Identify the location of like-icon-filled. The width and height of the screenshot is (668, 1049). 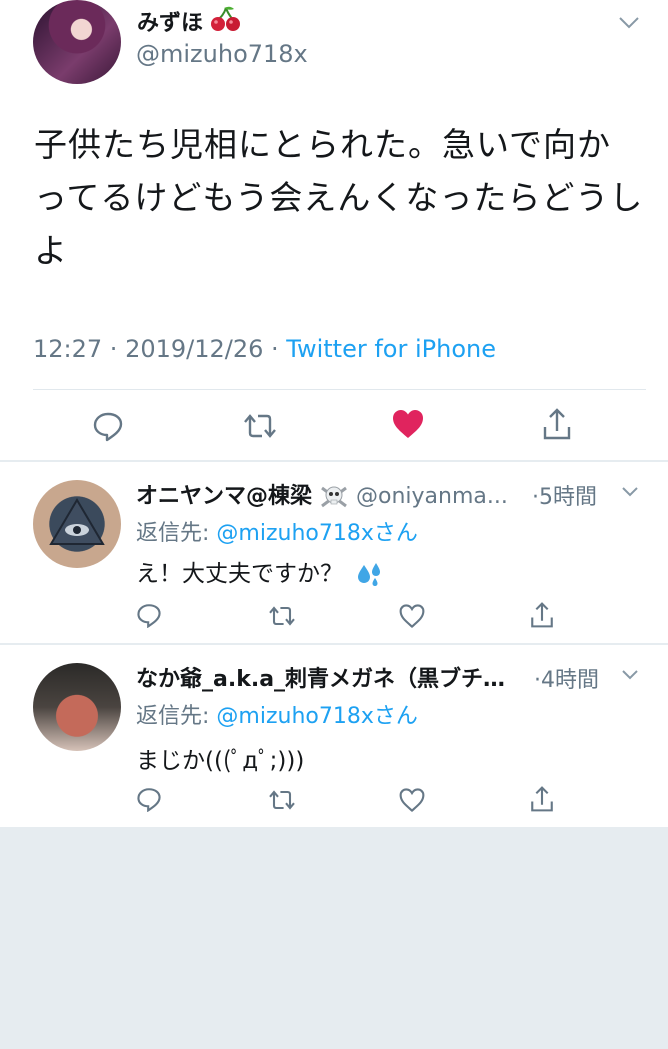
(408, 424).